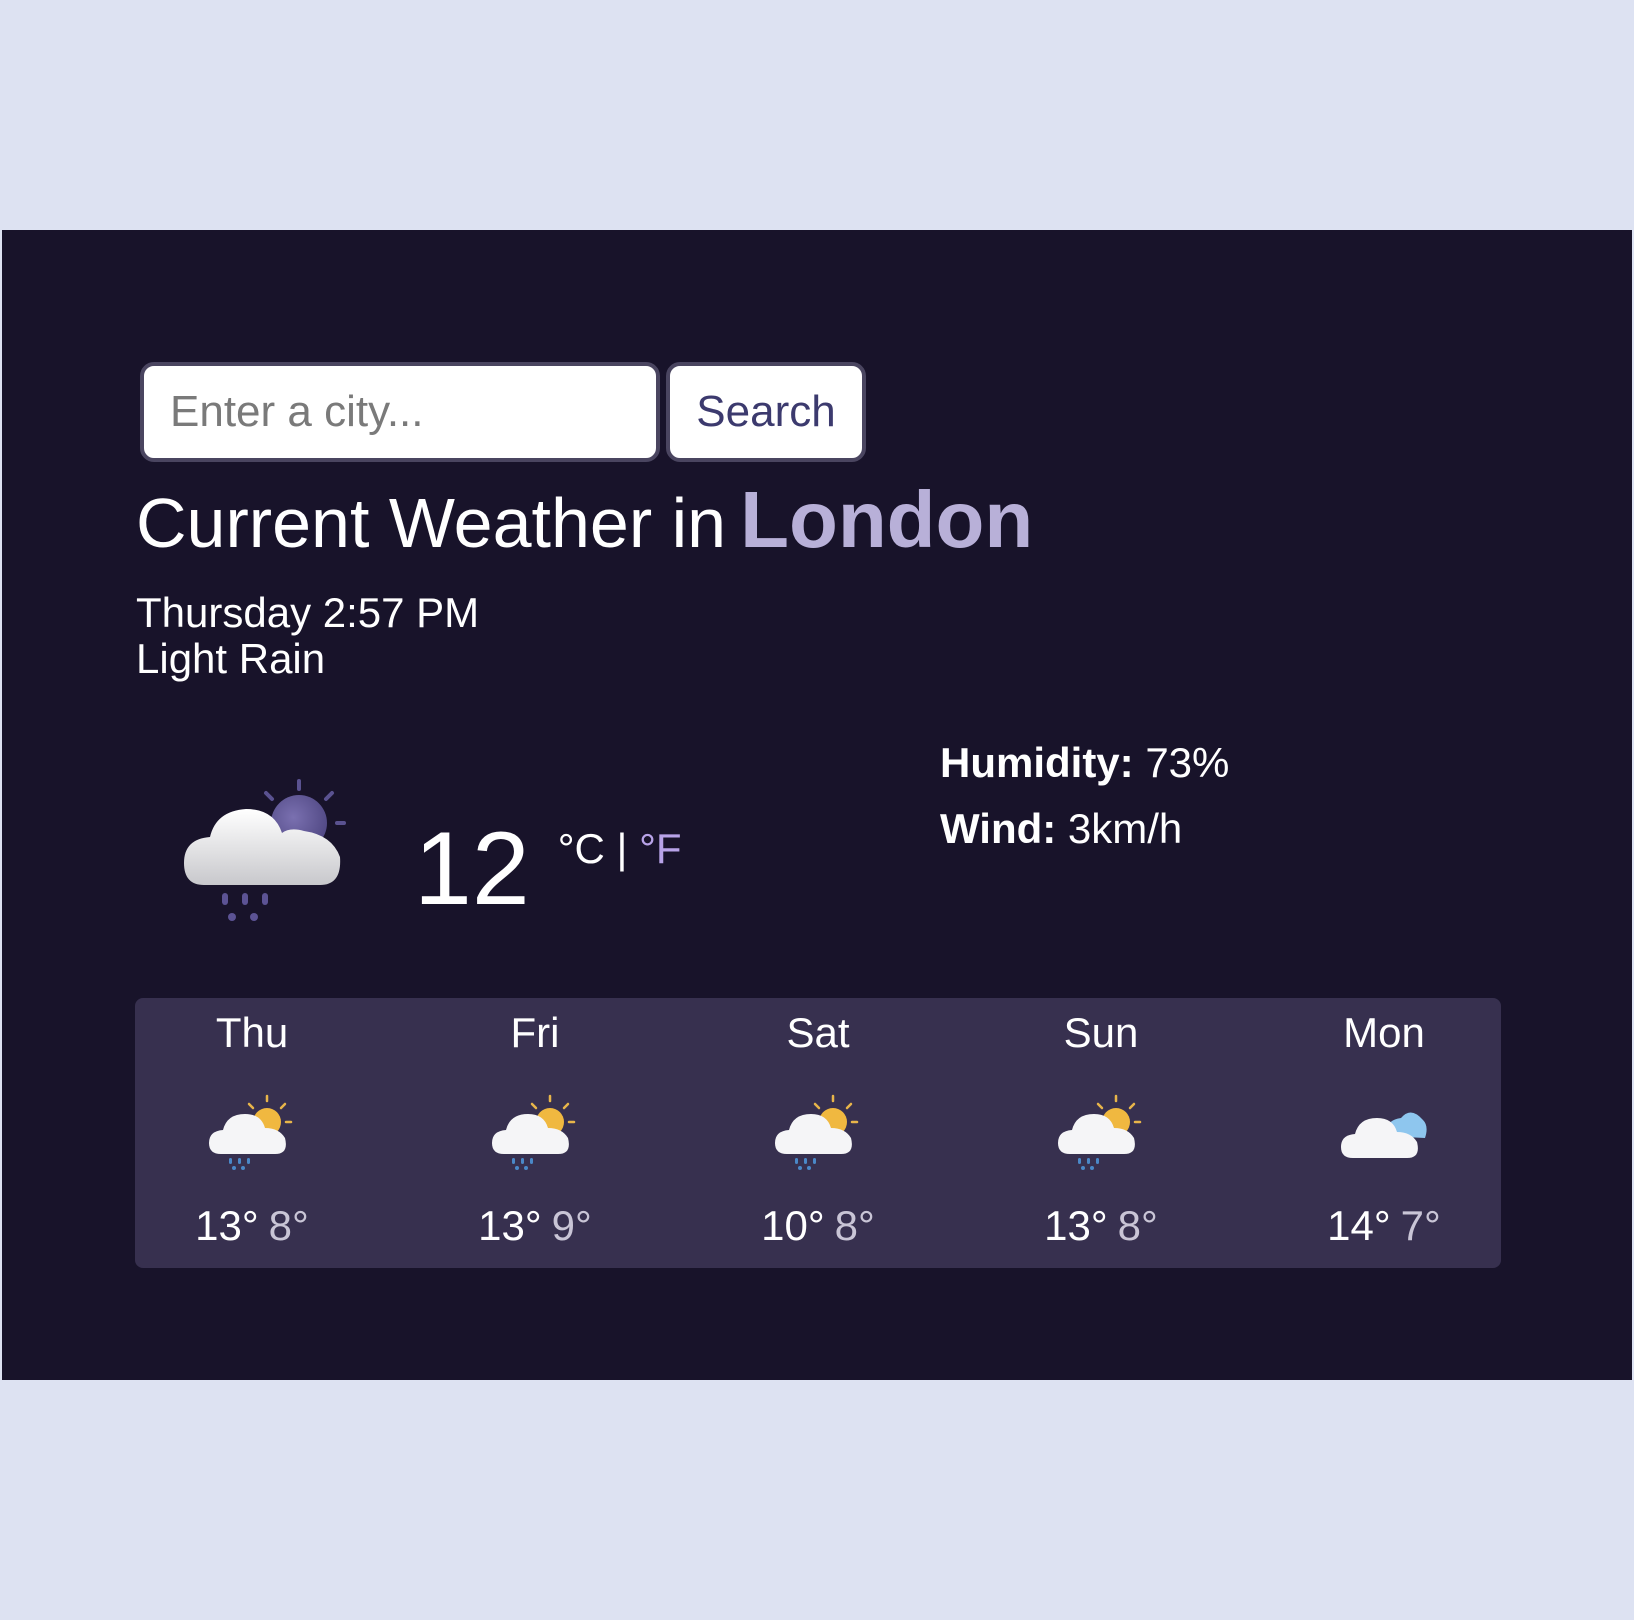  Describe the element at coordinates (400, 412) in the screenshot. I see `city-search-input` at that location.